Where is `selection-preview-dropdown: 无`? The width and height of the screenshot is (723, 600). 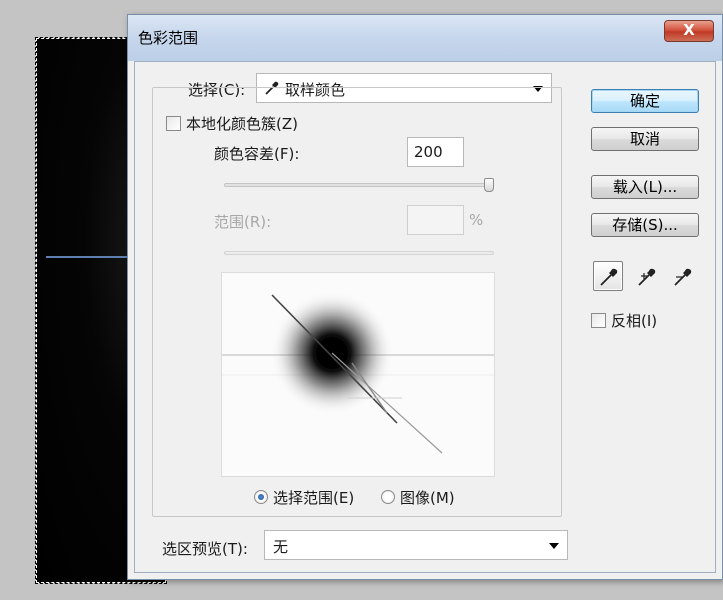
selection-preview-dropdown: 无 is located at coordinates (416, 545).